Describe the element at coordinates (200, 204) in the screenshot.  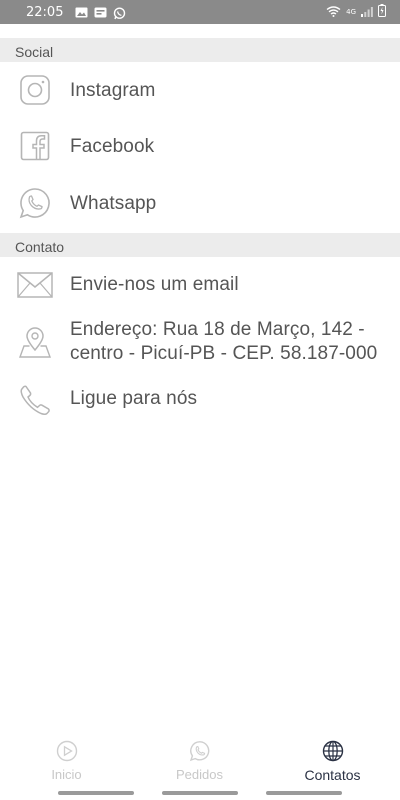
I see `contact-item-whatsapp: Whatsapp` at that location.